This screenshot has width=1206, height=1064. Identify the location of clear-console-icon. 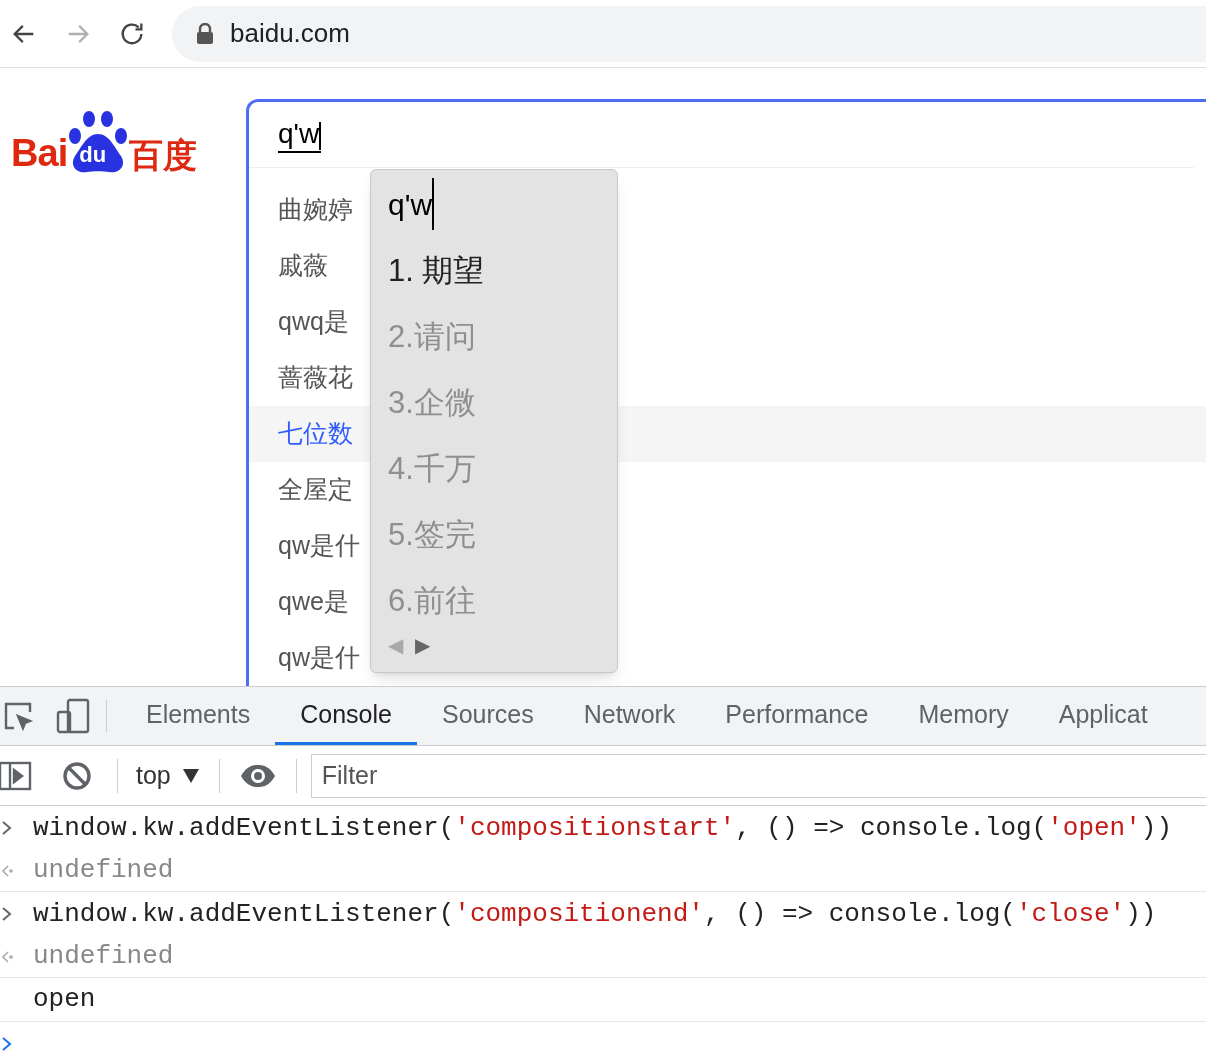
(77, 775).